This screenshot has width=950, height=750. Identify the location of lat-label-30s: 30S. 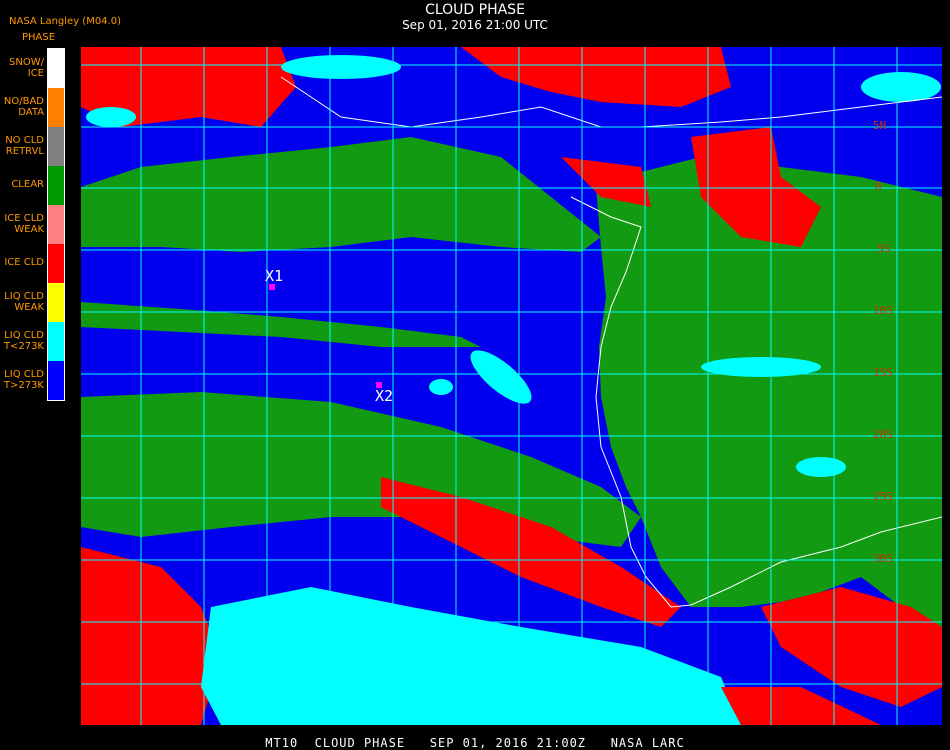
(883, 558).